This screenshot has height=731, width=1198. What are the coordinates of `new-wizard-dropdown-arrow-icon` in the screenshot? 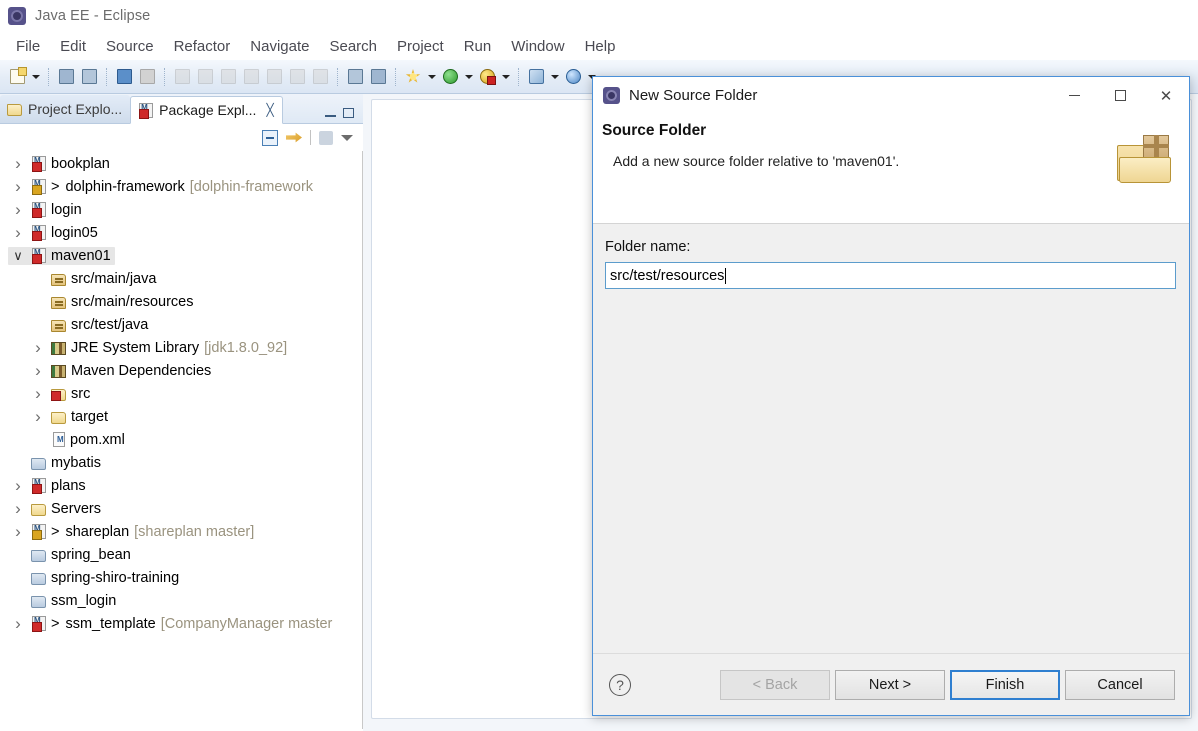 It's located at (35, 77).